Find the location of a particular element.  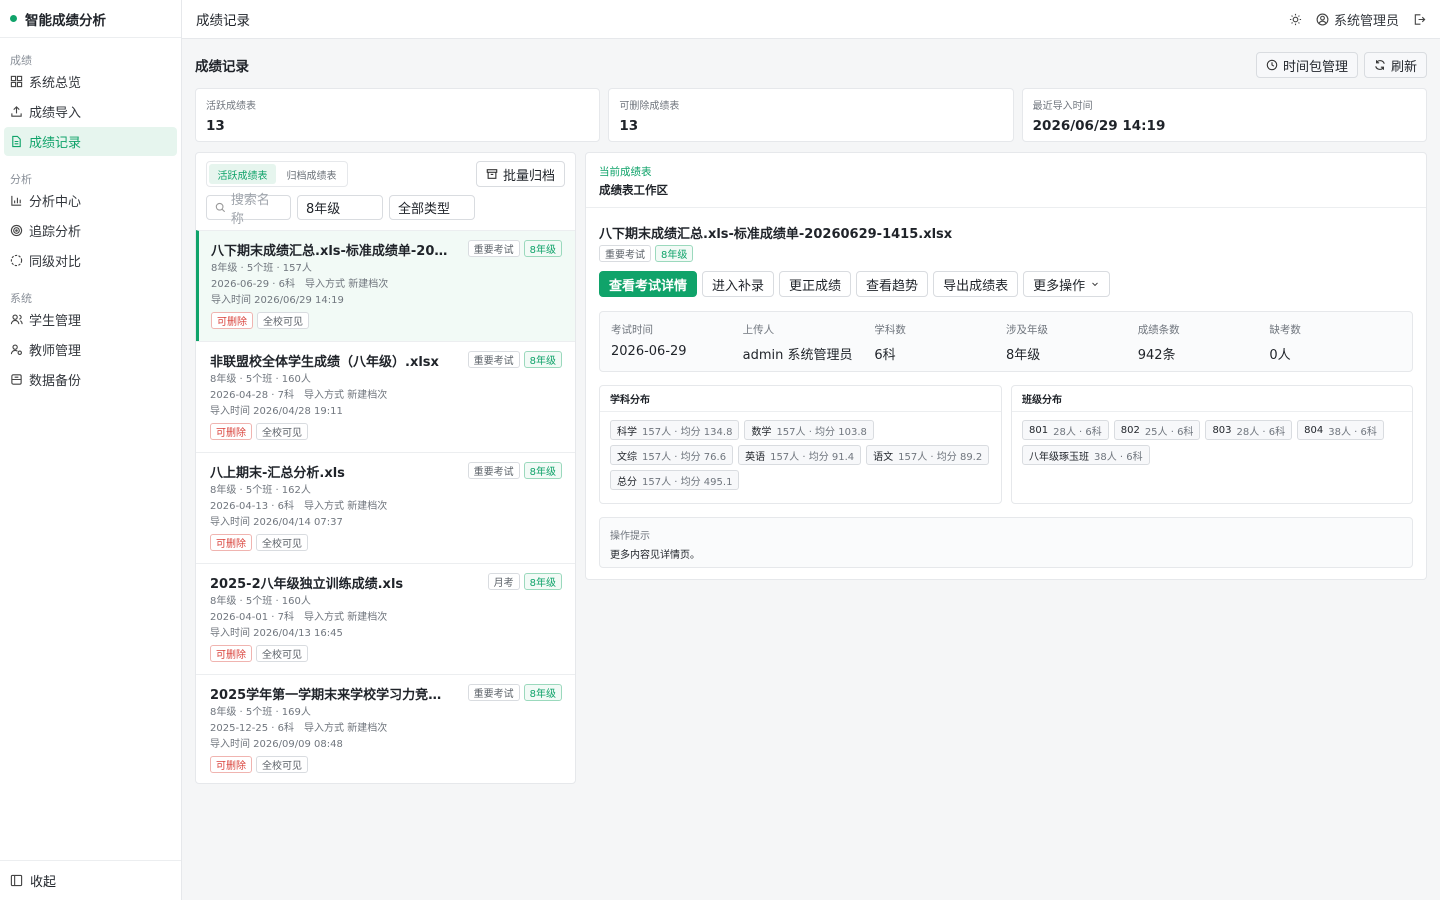

record-meta: 8年级 · 5个班 · 162人 is located at coordinates (260, 490).